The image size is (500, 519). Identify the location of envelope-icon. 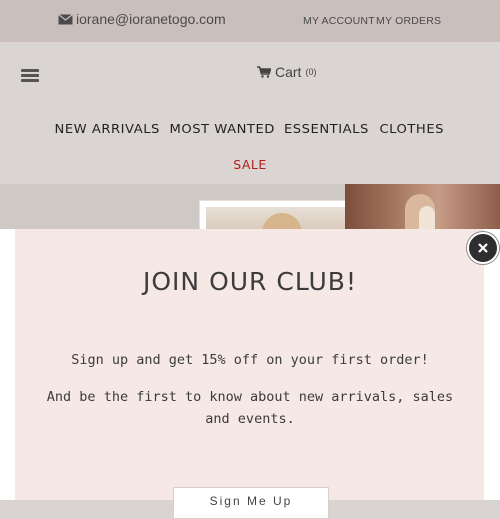
(65, 18).